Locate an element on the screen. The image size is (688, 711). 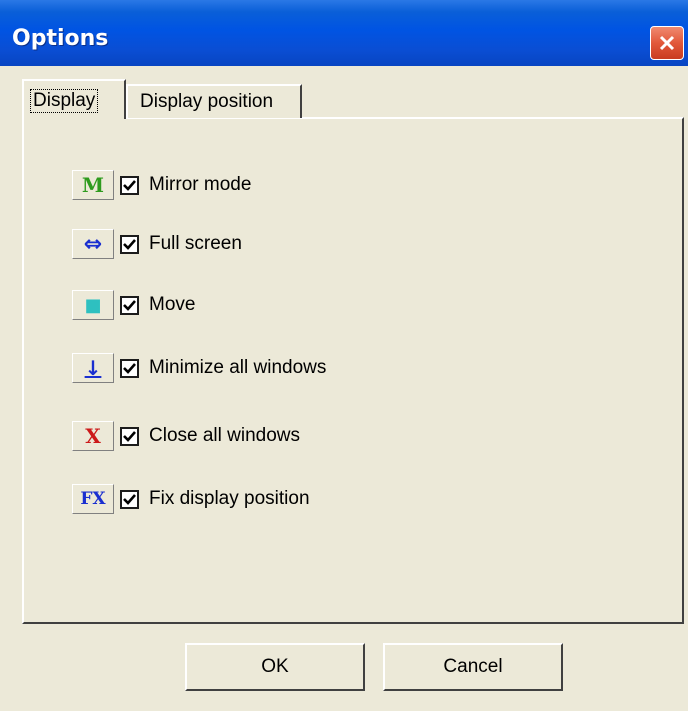
close-button is located at coordinates (667, 43).